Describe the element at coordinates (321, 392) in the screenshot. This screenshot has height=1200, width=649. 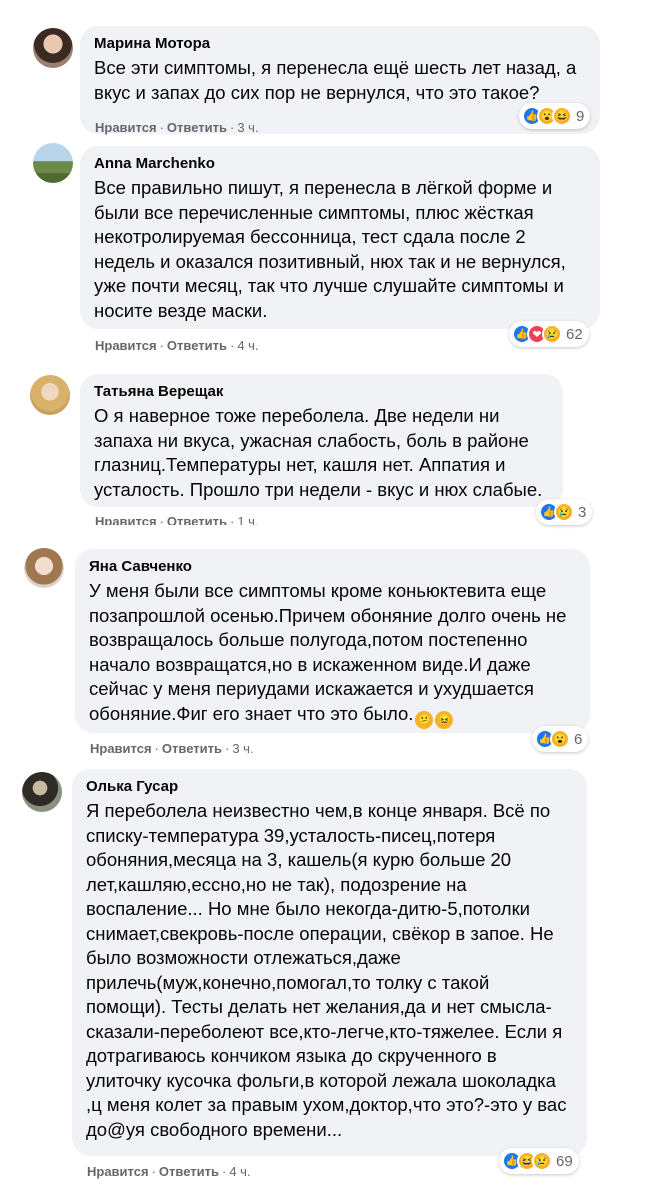
I see `comment-author: Татьяна Верещак` at that location.